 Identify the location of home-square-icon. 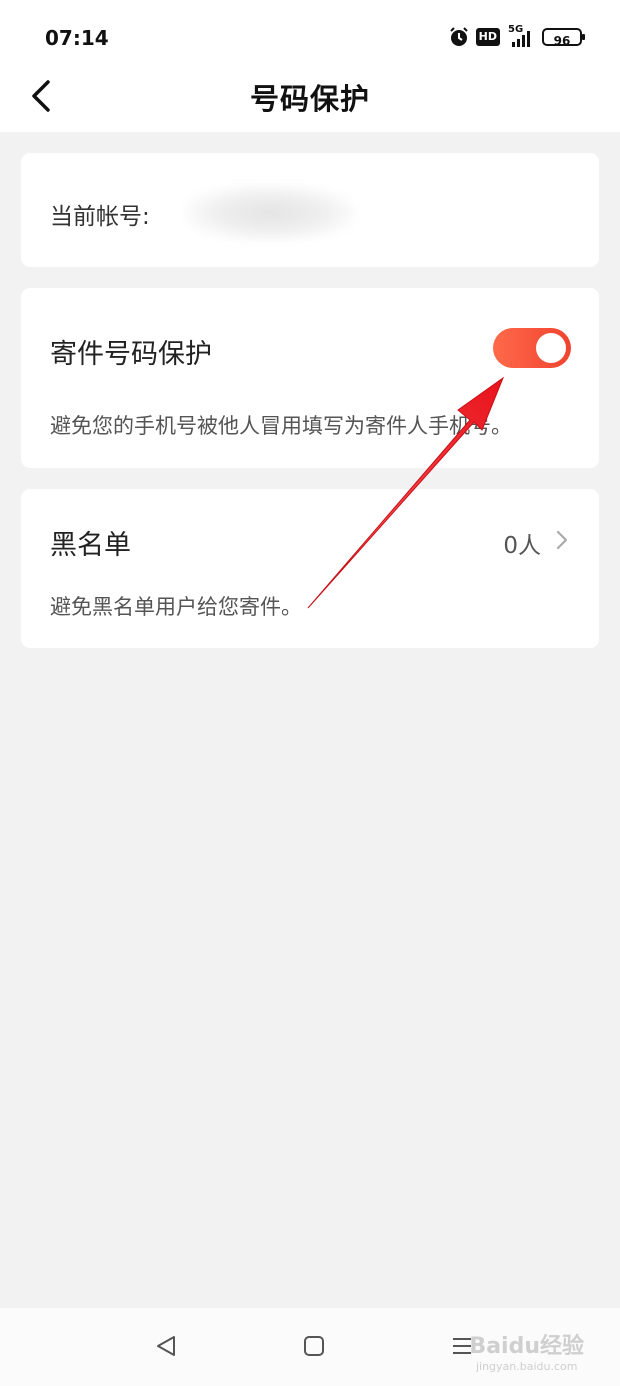
(314, 1346).